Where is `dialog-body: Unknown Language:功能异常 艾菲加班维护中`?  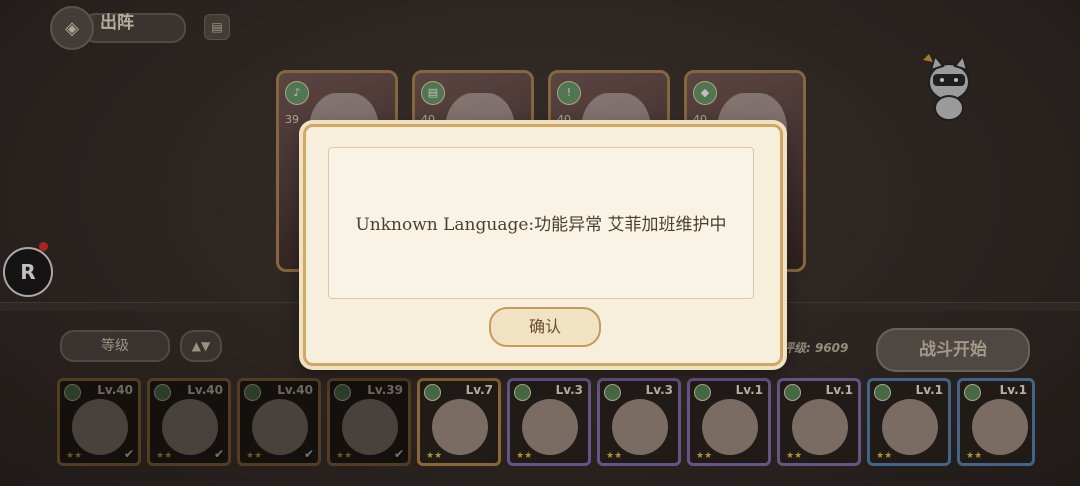
dialog-body: Unknown Language:功能异常 艾菲加班维护中 is located at coordinates (541, 223).